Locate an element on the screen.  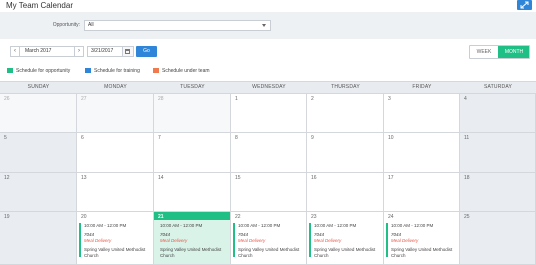
calendar-day: 14 is located at coordinates (192, 192).